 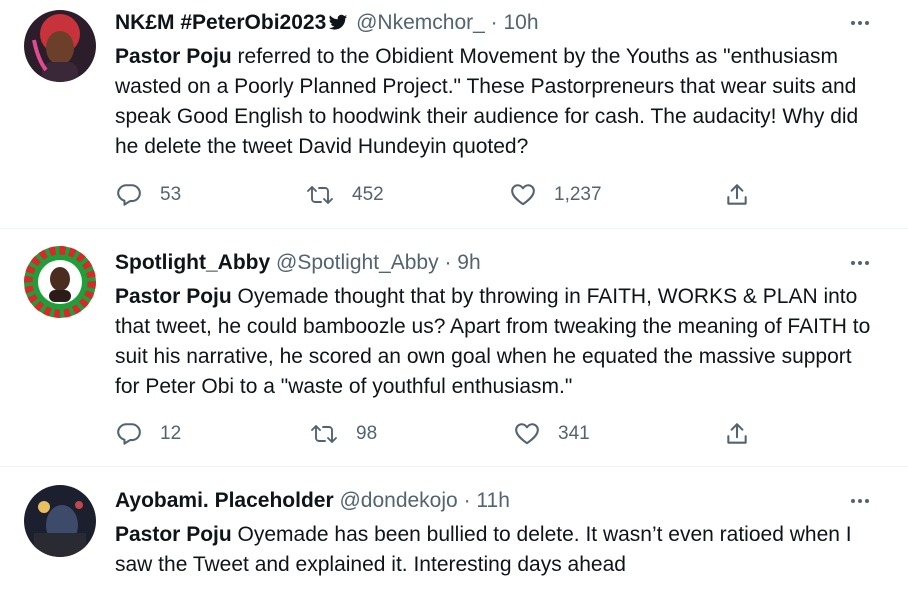 What do you see at coordinates (578, 194) in the screenshot?
I see `like-count: 1,237` at bounding box center [578, 194].